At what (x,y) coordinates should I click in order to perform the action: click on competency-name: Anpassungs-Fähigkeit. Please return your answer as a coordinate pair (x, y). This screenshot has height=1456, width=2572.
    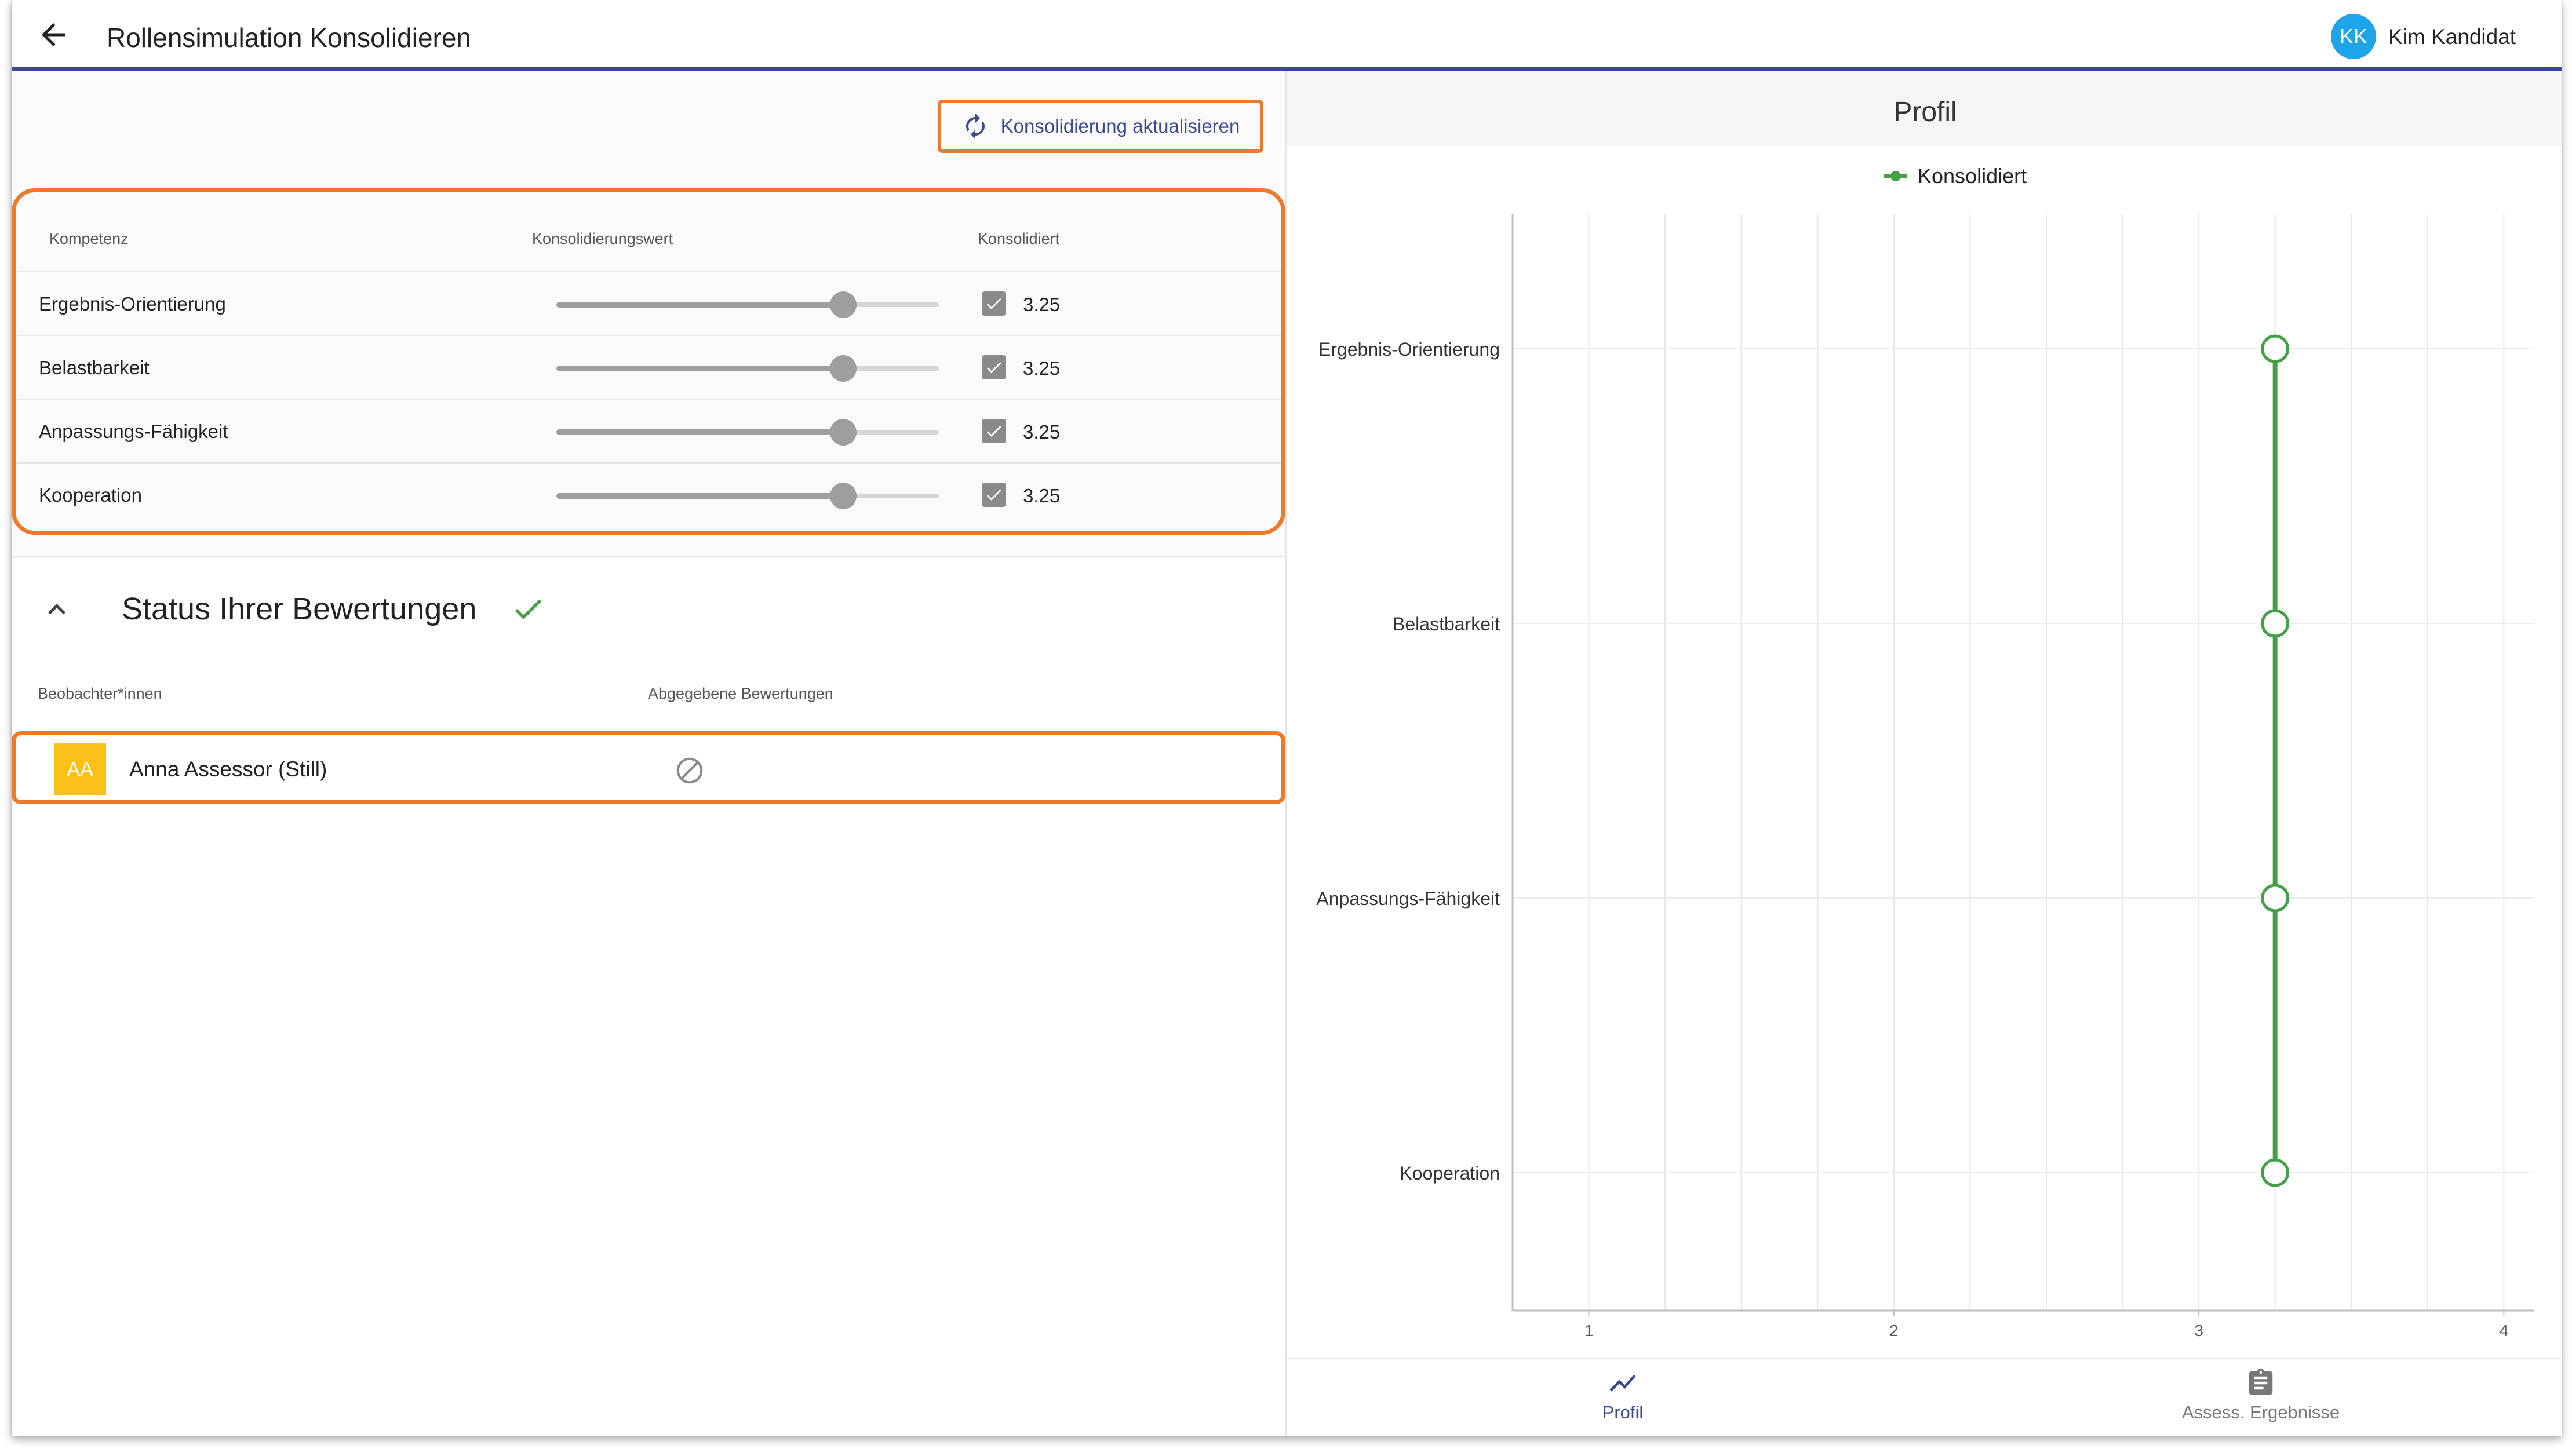
    Looking at the image, I should click on (133, 432).